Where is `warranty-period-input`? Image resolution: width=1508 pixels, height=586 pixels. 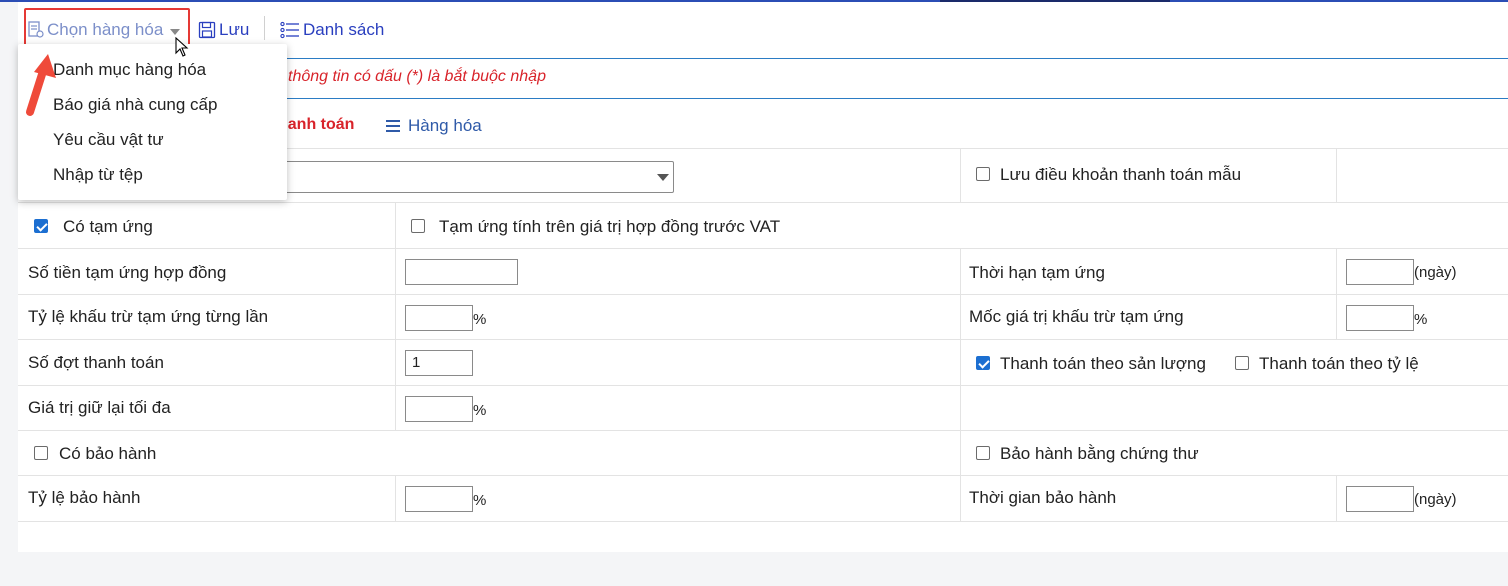 warranty-period-input is located at coordinates (1380, 499).